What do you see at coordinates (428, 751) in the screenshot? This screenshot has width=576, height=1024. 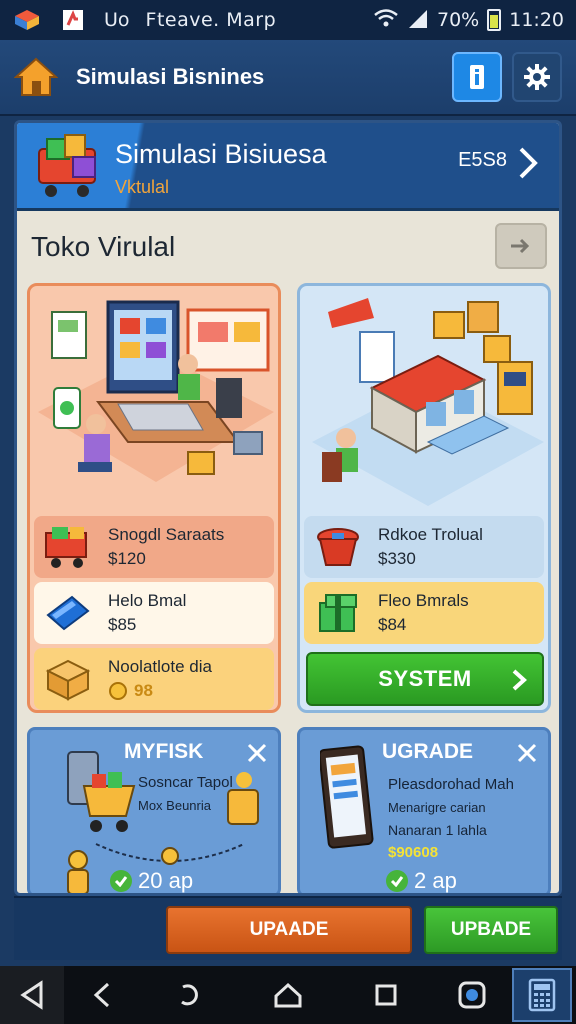 I see `promo-title: UGRADE` at bounding box center [428, 751].